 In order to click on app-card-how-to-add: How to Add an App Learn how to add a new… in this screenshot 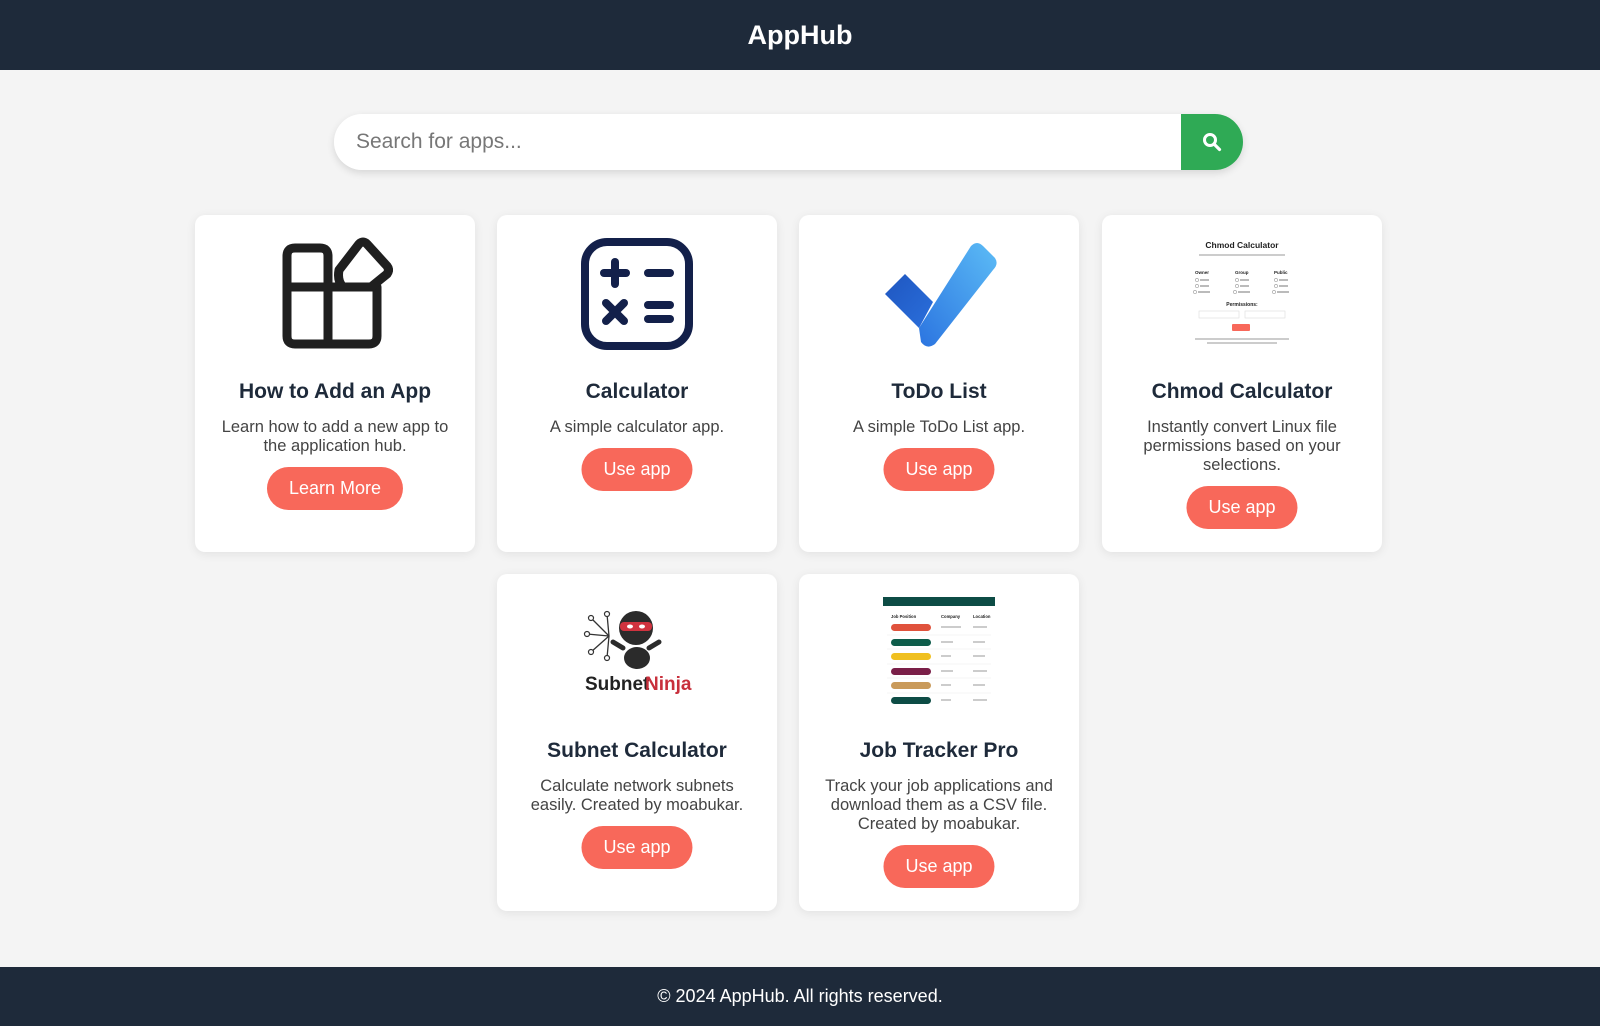, I will do `click(335, 383)`.